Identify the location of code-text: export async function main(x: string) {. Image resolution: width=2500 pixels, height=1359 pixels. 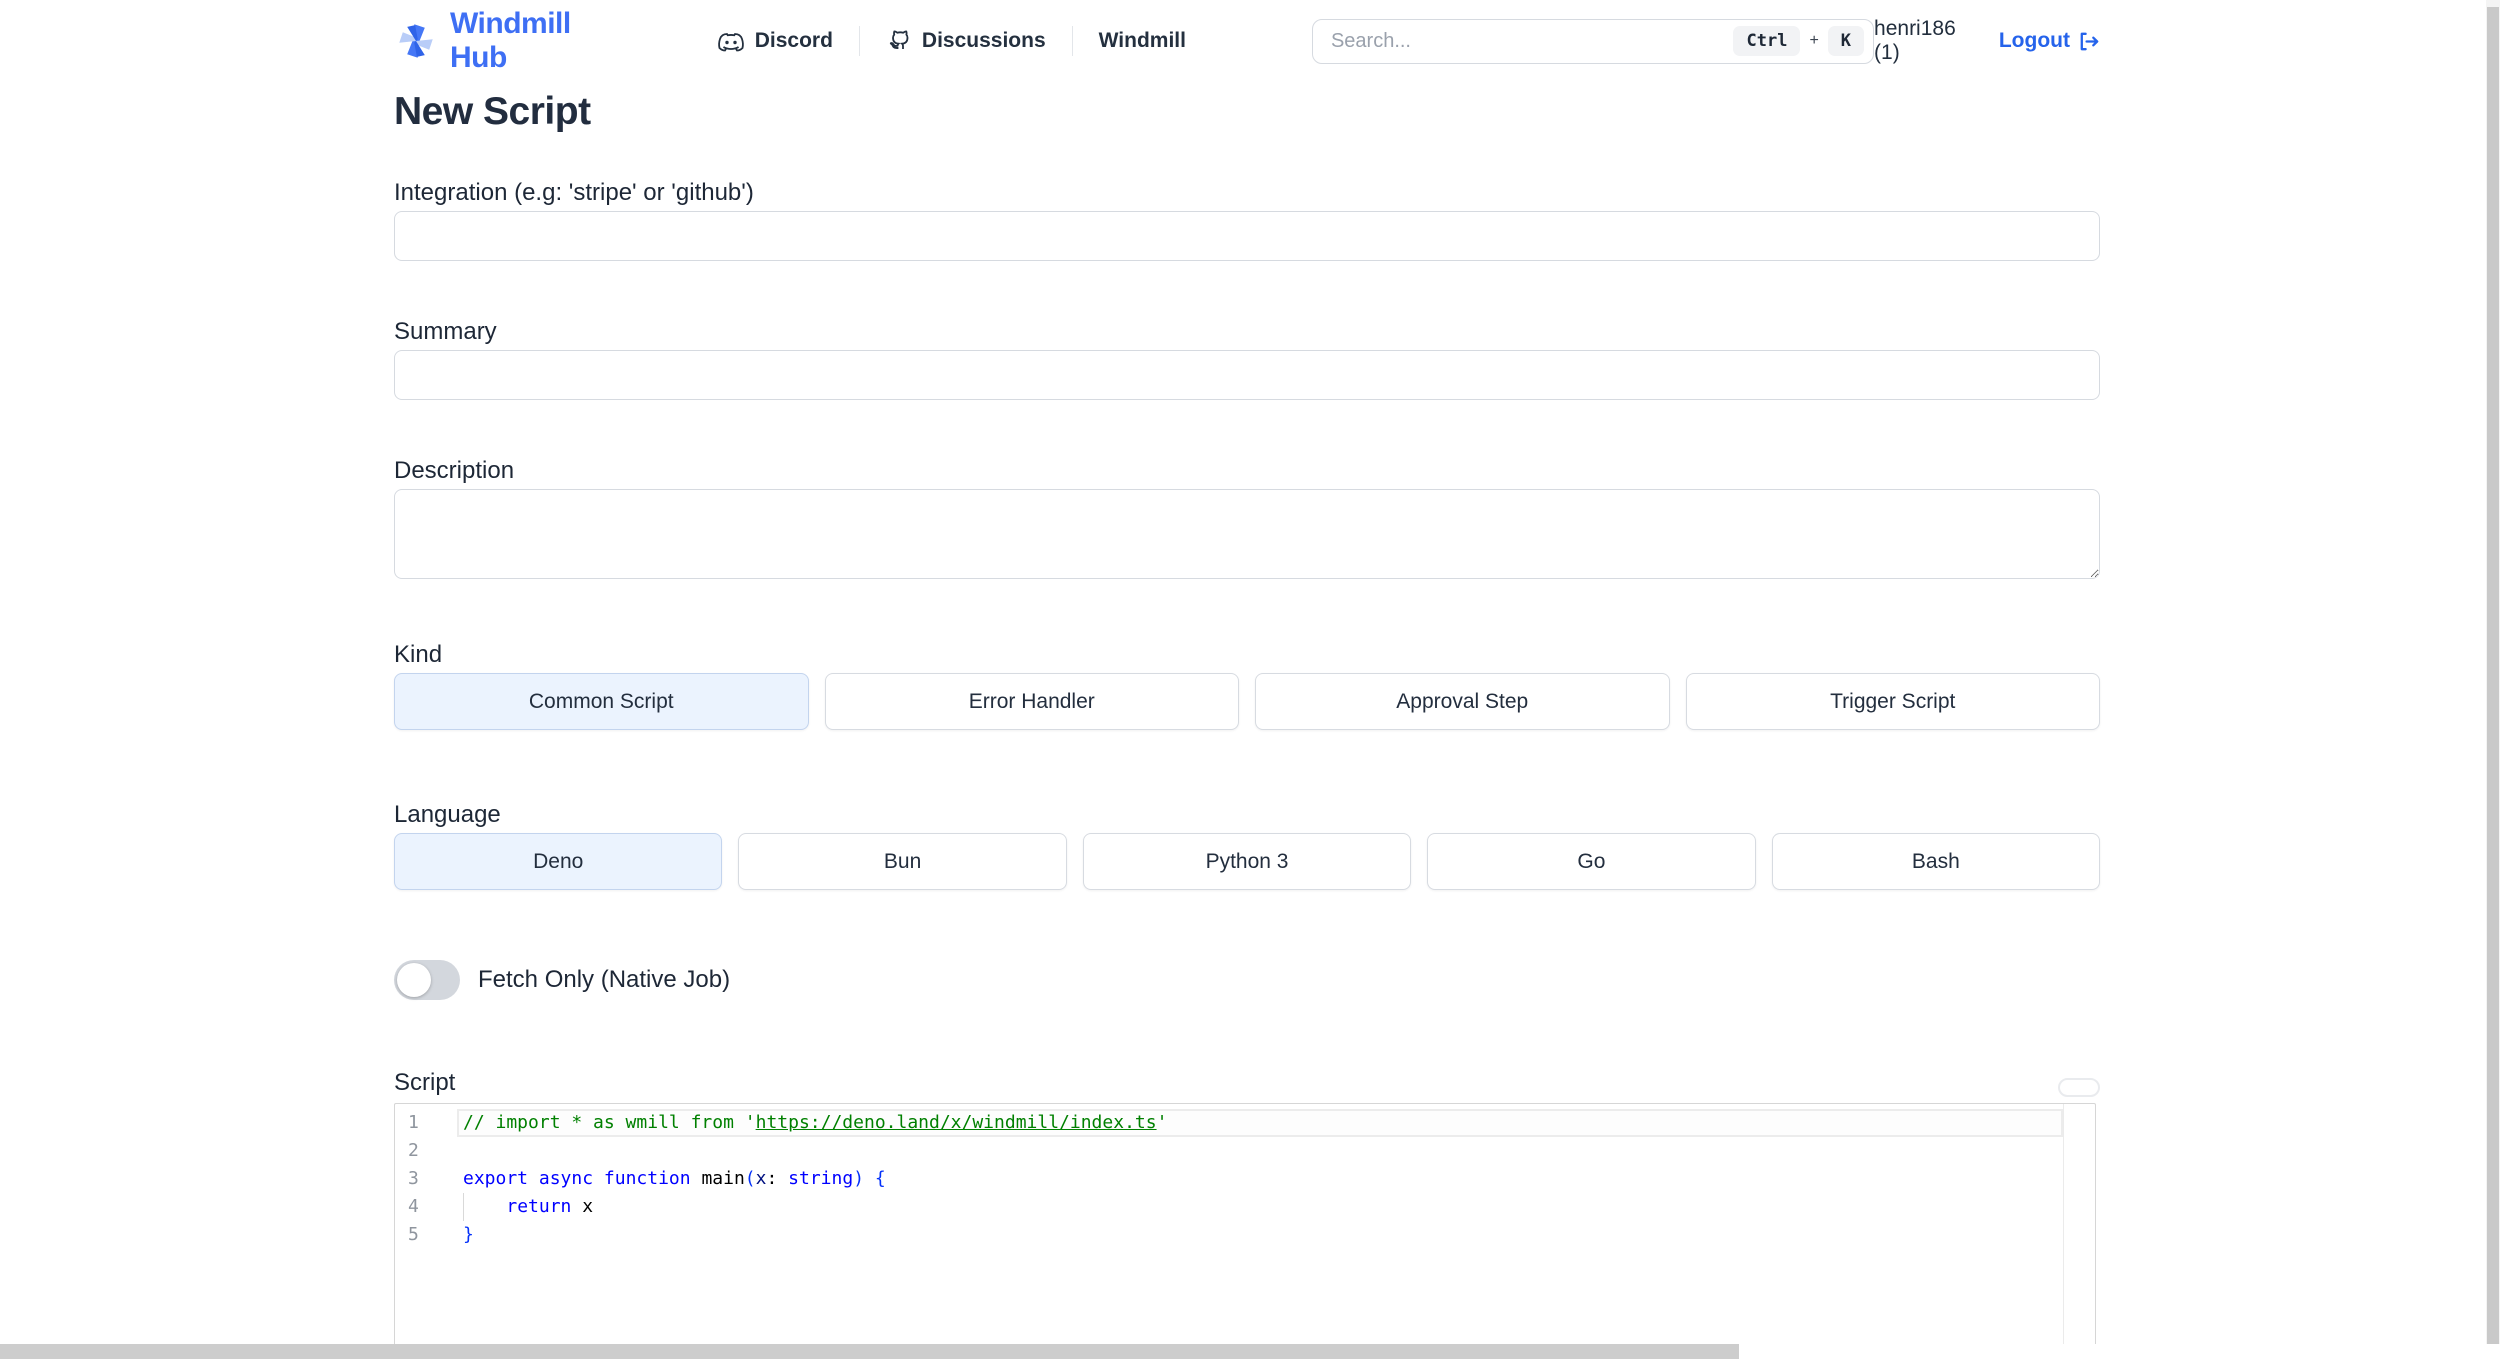
(674, 1178).